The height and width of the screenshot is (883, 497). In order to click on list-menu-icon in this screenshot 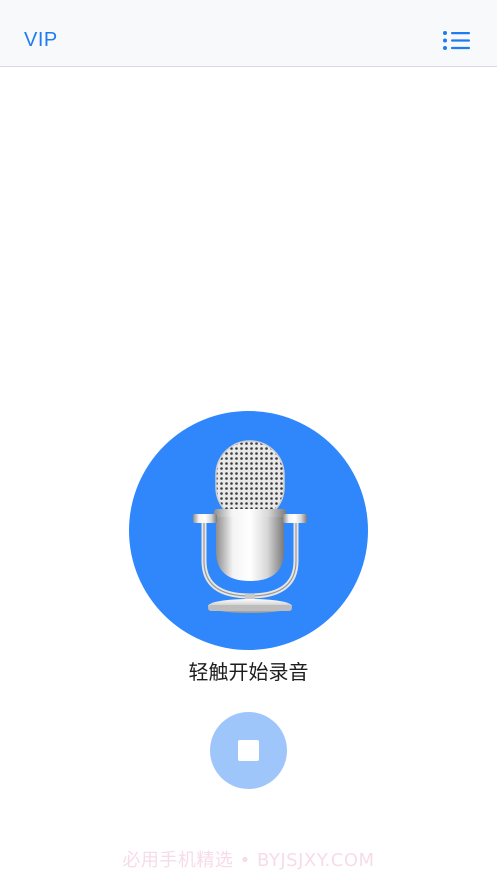, I will do `click(457, 41)`.